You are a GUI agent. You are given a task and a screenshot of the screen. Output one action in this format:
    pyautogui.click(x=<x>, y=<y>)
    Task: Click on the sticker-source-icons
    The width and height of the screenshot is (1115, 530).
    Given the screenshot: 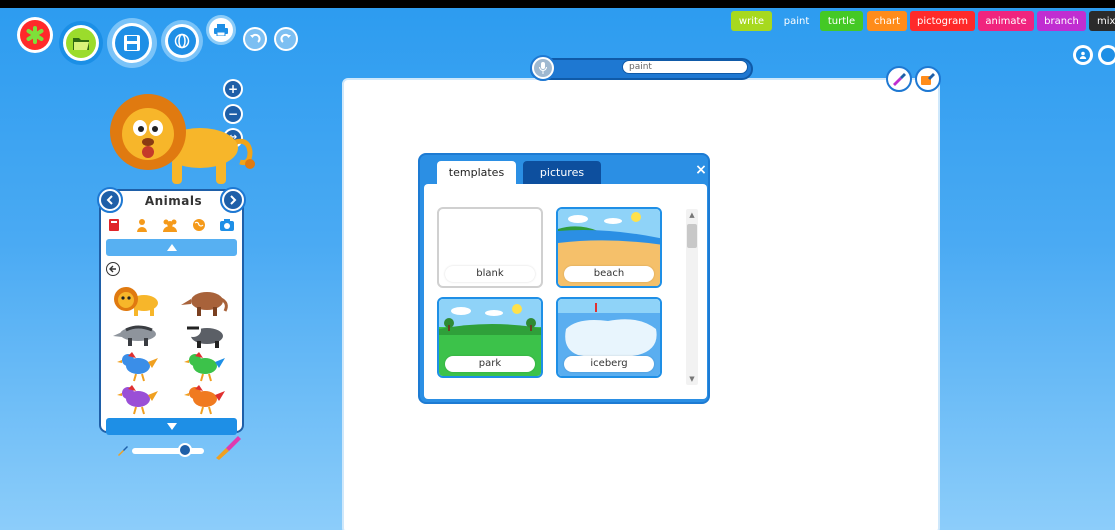 What is the action you would take?
    pyautogui.click(x=171, y=225)
    